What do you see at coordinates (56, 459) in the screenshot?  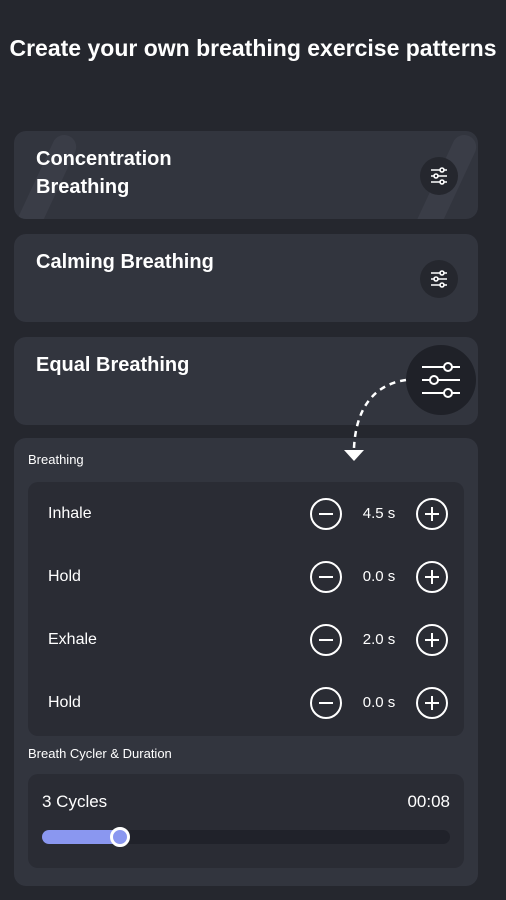 I see `breathing-section-label: Breathing` at bounding box center [56, 459].